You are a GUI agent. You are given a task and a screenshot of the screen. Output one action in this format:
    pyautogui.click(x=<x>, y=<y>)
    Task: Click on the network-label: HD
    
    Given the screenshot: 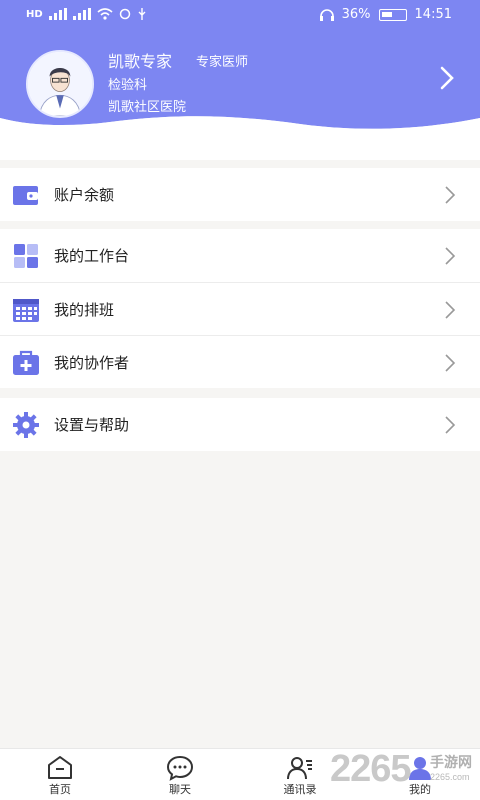 What is the action you would take?
    pyautogui.click(x=34, y=14)
    